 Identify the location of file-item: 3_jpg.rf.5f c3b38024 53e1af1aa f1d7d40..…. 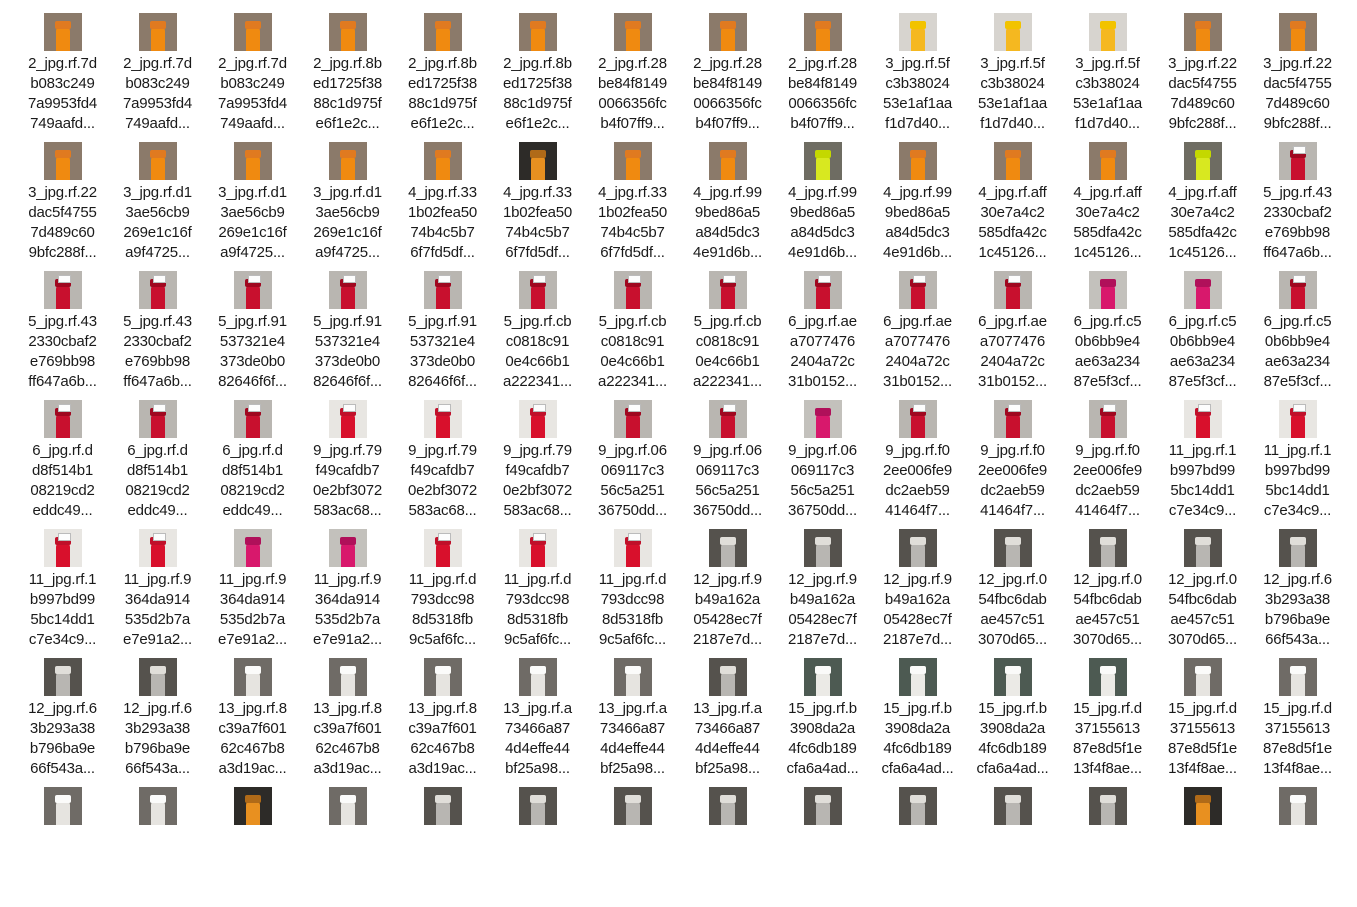
(917, 68).